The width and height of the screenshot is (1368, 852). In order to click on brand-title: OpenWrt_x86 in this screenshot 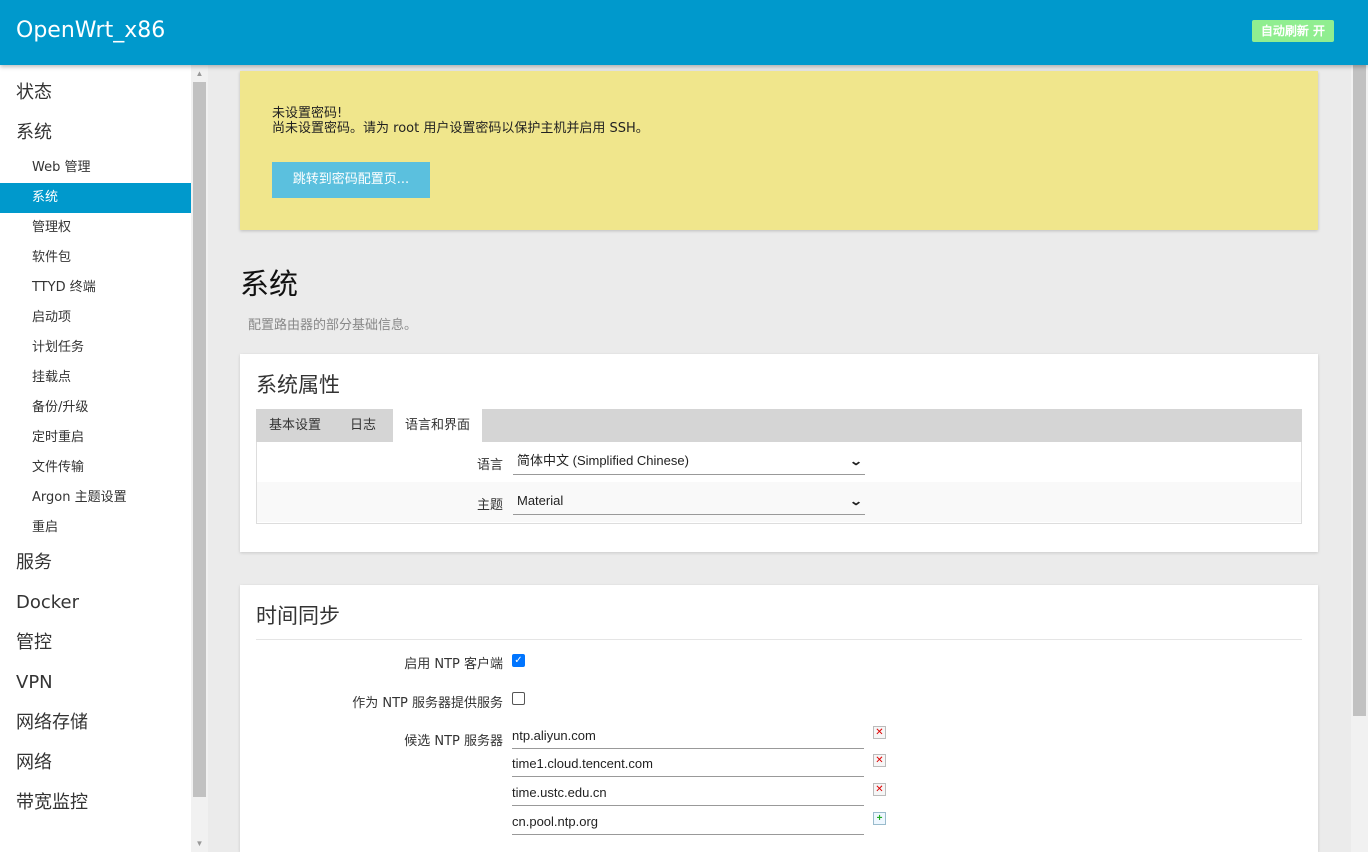, I will do `click(90, 30)`.